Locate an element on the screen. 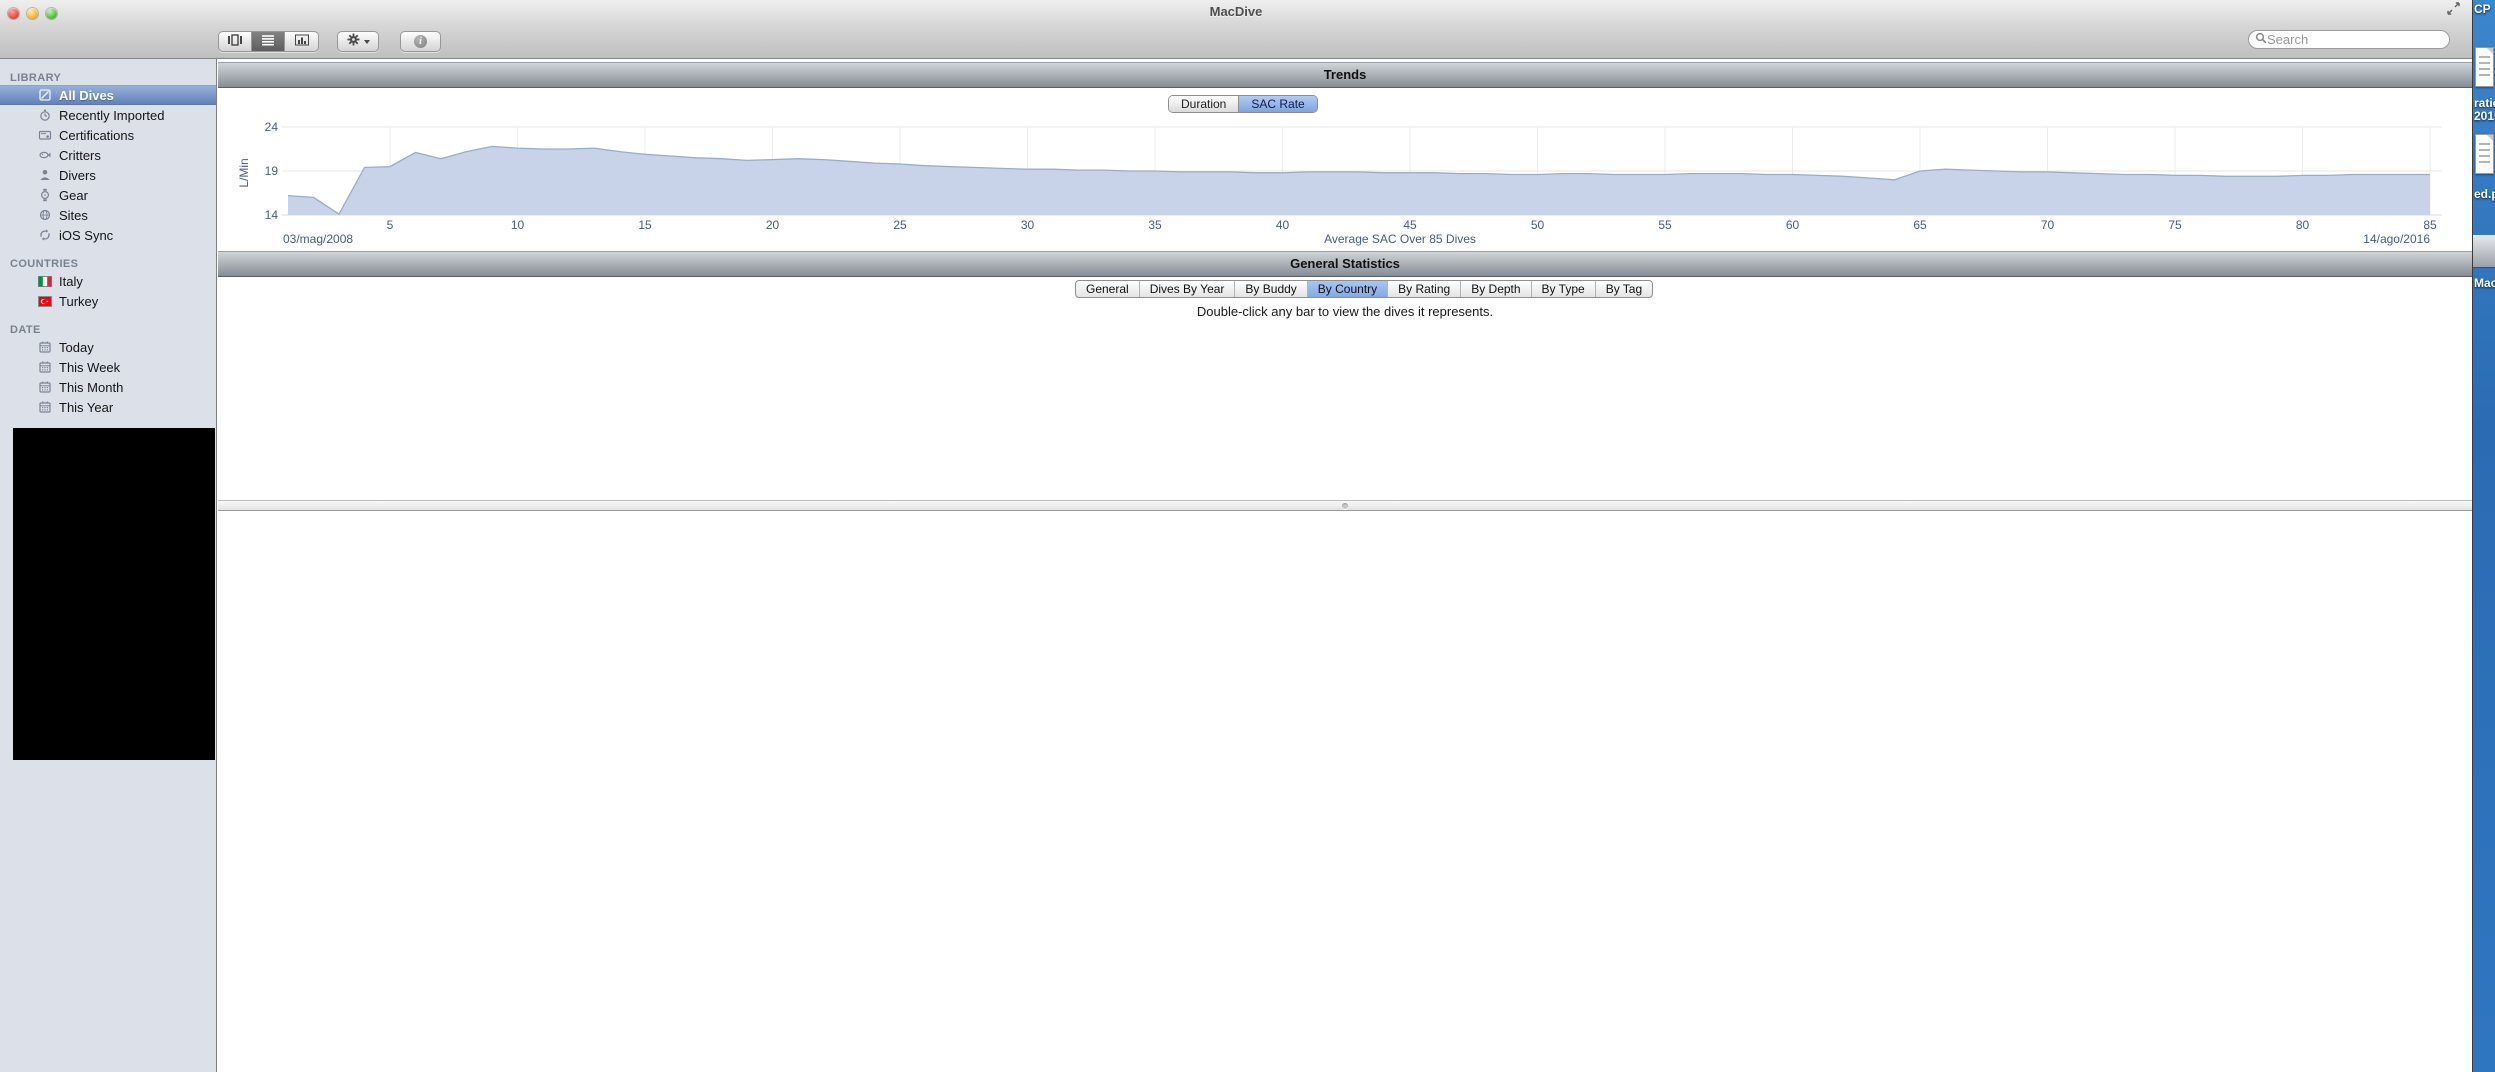 The image size is (2495, 1072). sidebar-item-certifications: Certifications is located at coordinates (108, 135).